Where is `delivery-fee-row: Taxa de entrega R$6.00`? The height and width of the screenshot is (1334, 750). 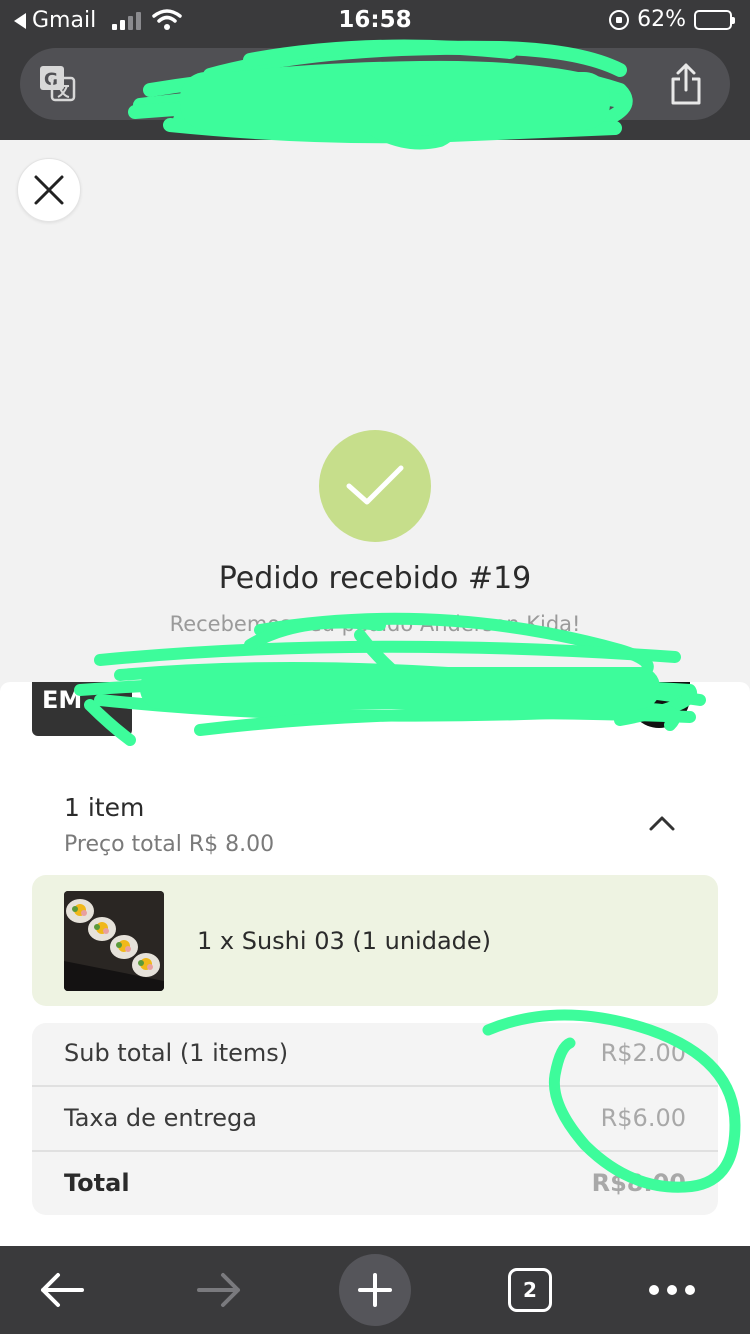
delivery-fee-row: Taxa de entrega R$6.00 is located at coordinates (375, 1120).